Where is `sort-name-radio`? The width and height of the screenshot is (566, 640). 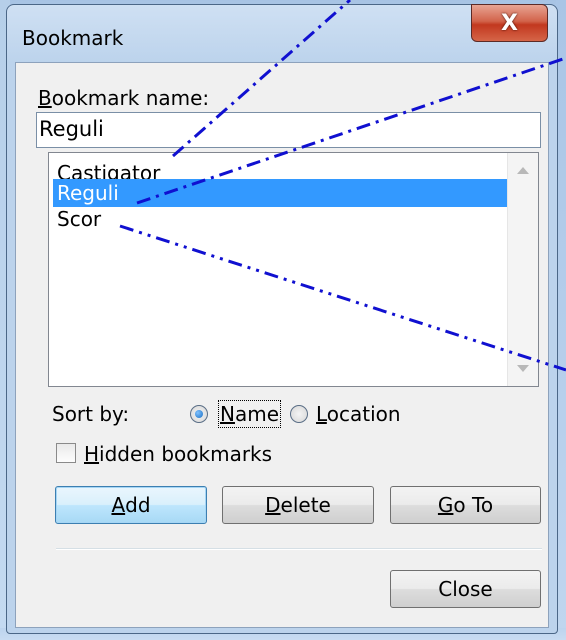 sort-name-radio is located at coordinates (199, 414).